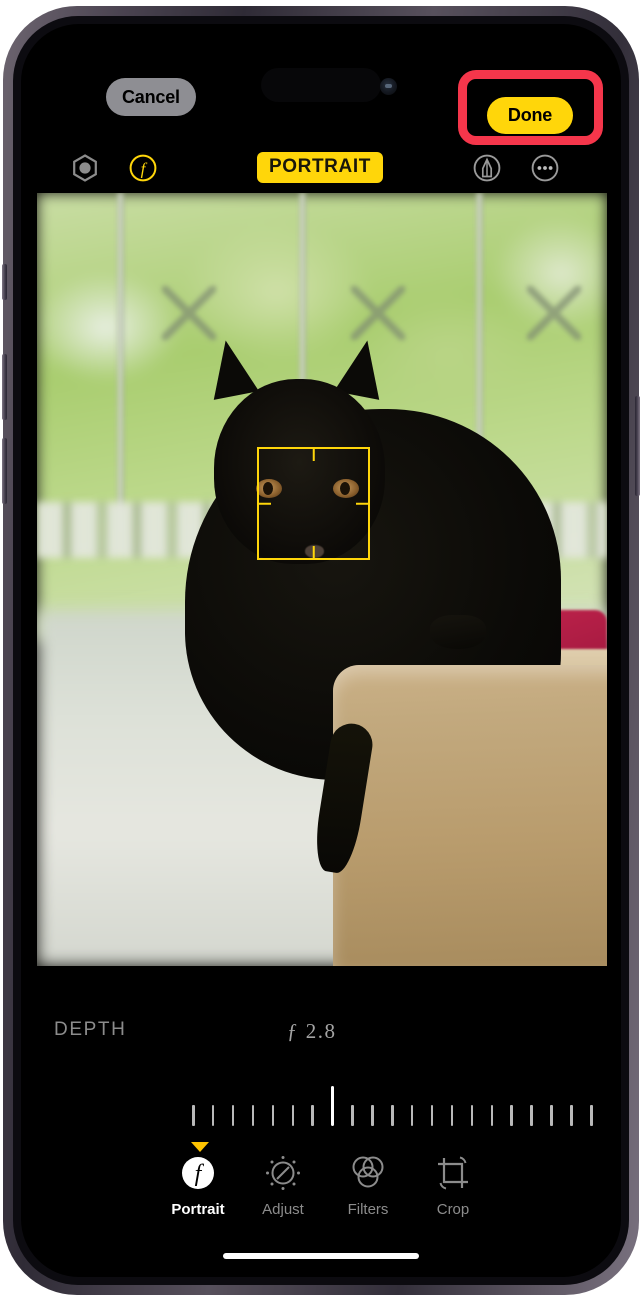 The width and height of the screenshot is (642, 1301). Describe the element at coordinates (362, 503) in the screenshot. I see `reticle-tick-right` at that location.